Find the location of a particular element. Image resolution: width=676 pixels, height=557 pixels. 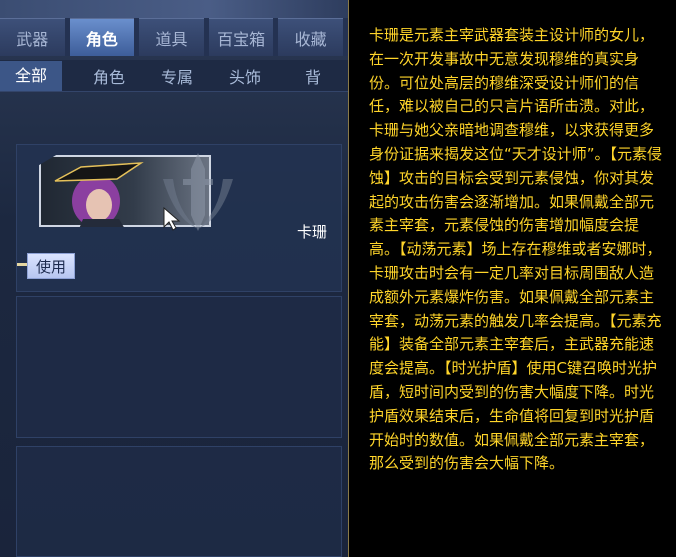

tab-weapons: 武器 is located at coordinates (32, 37).